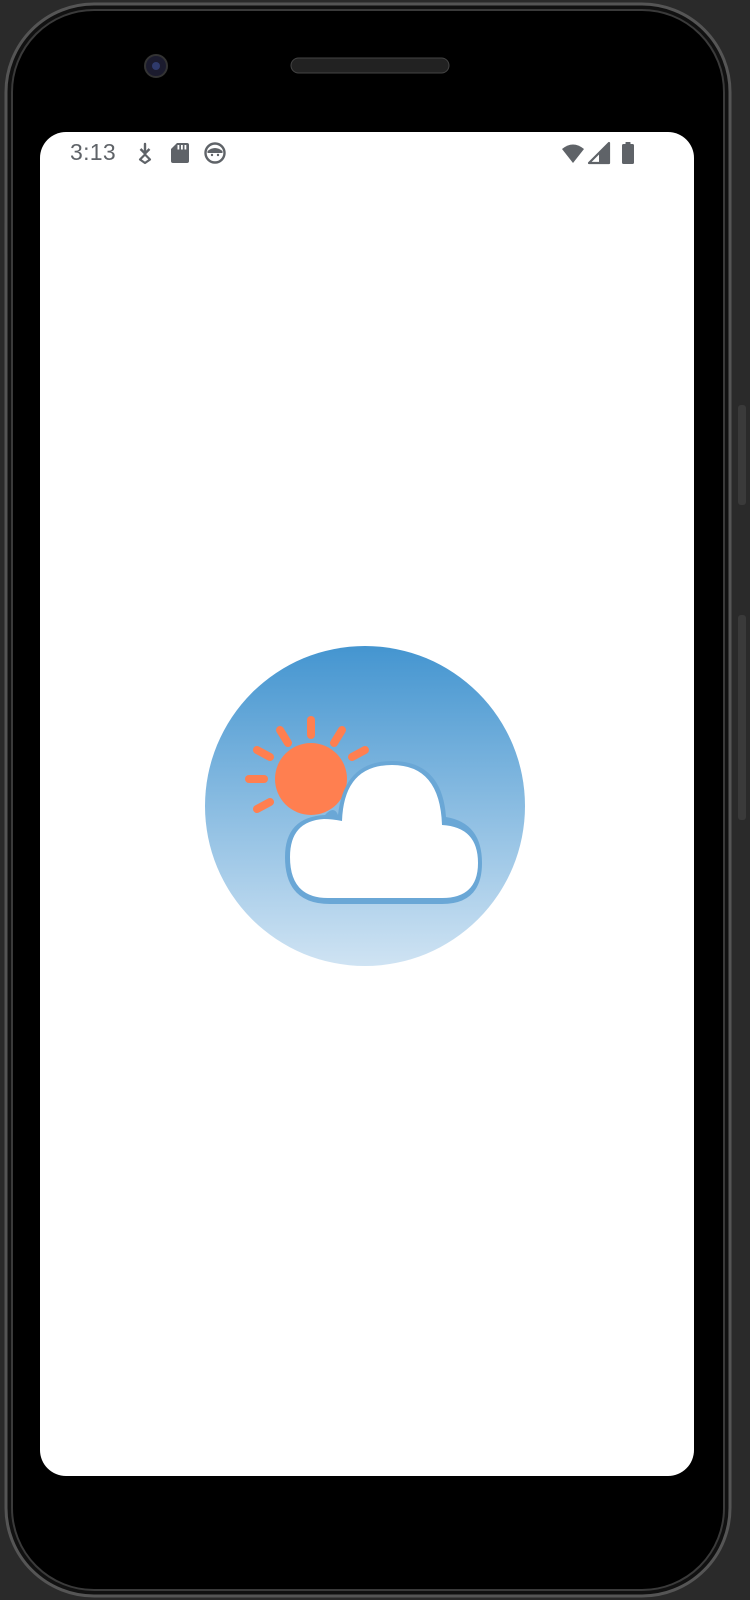  I want to click on volume-button, so click(742, 455).